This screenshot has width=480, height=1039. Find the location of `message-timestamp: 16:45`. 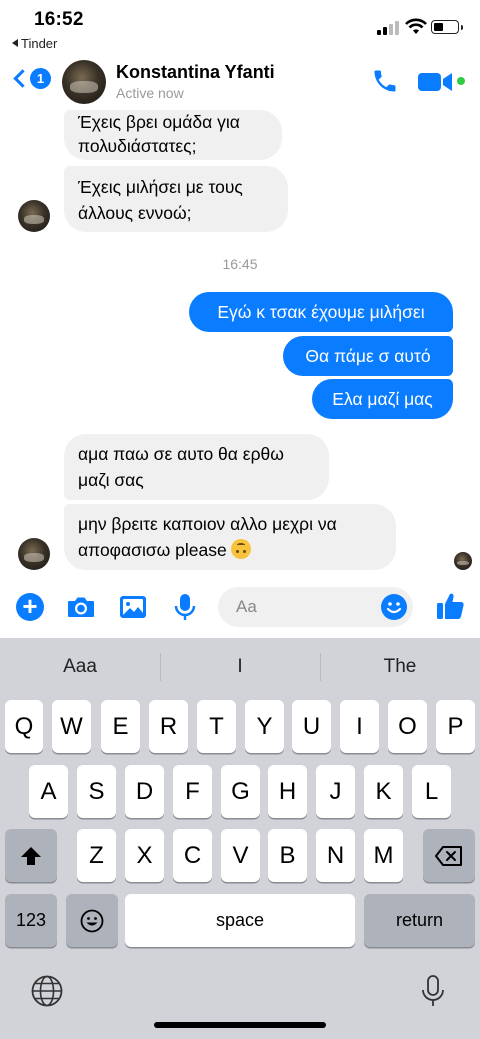

message-timestamp: 16:45 is located at coordinates (240, 264).